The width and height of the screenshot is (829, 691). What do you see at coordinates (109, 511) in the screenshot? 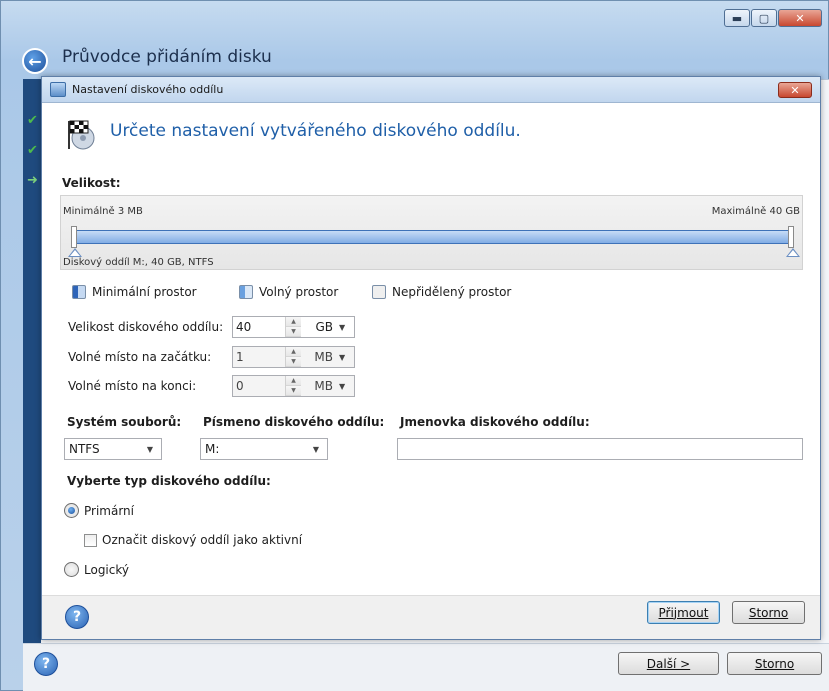
I see `primary-radio-label: Primární` at bounding box center [109, 511].